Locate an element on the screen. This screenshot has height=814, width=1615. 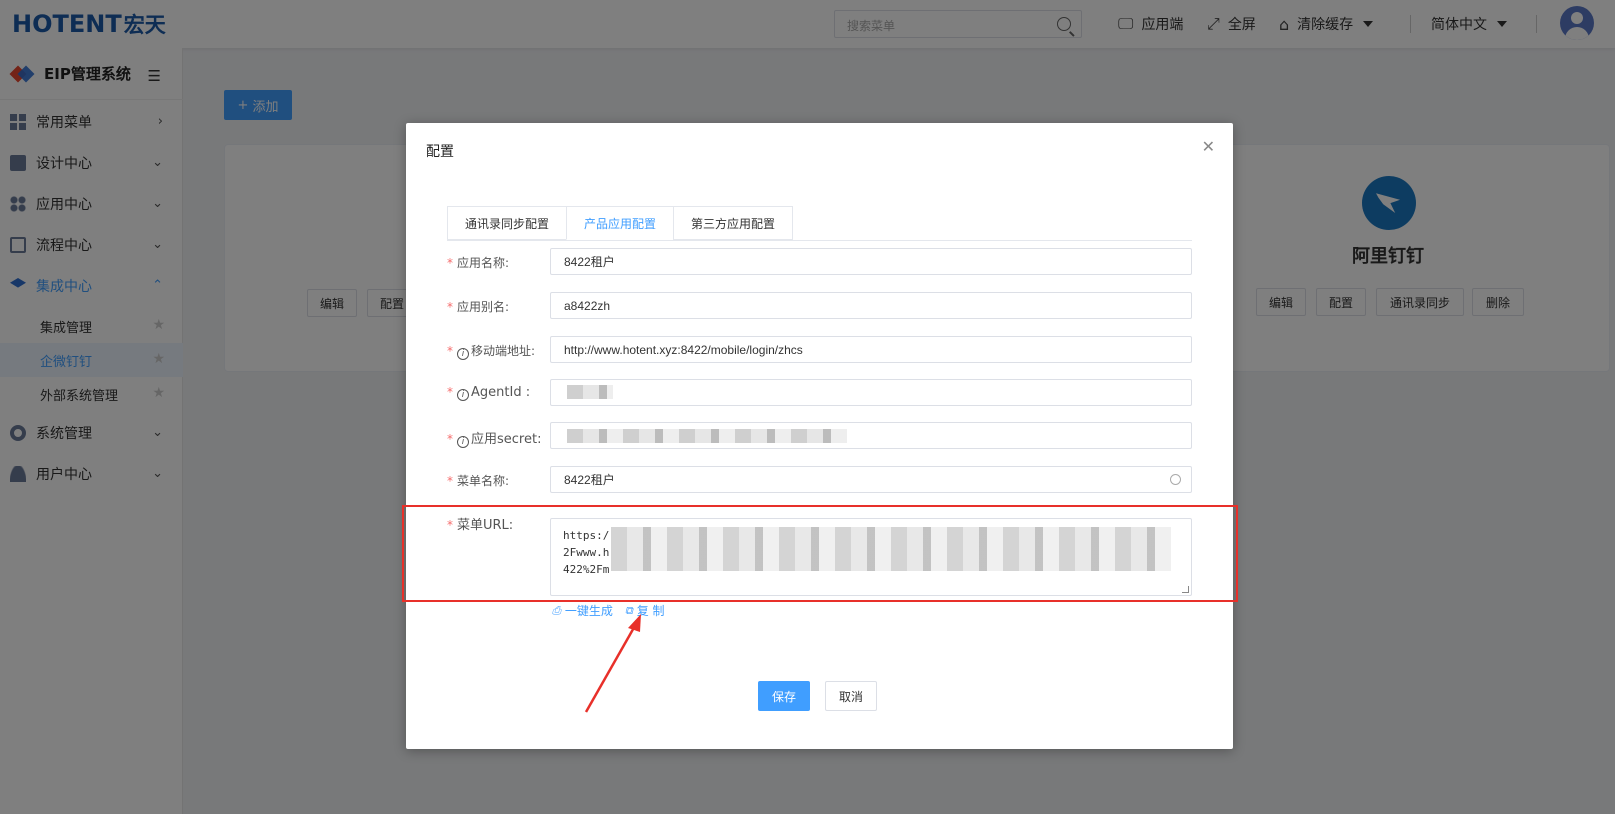
annotation-arrow is located at coordinates (612, 663).